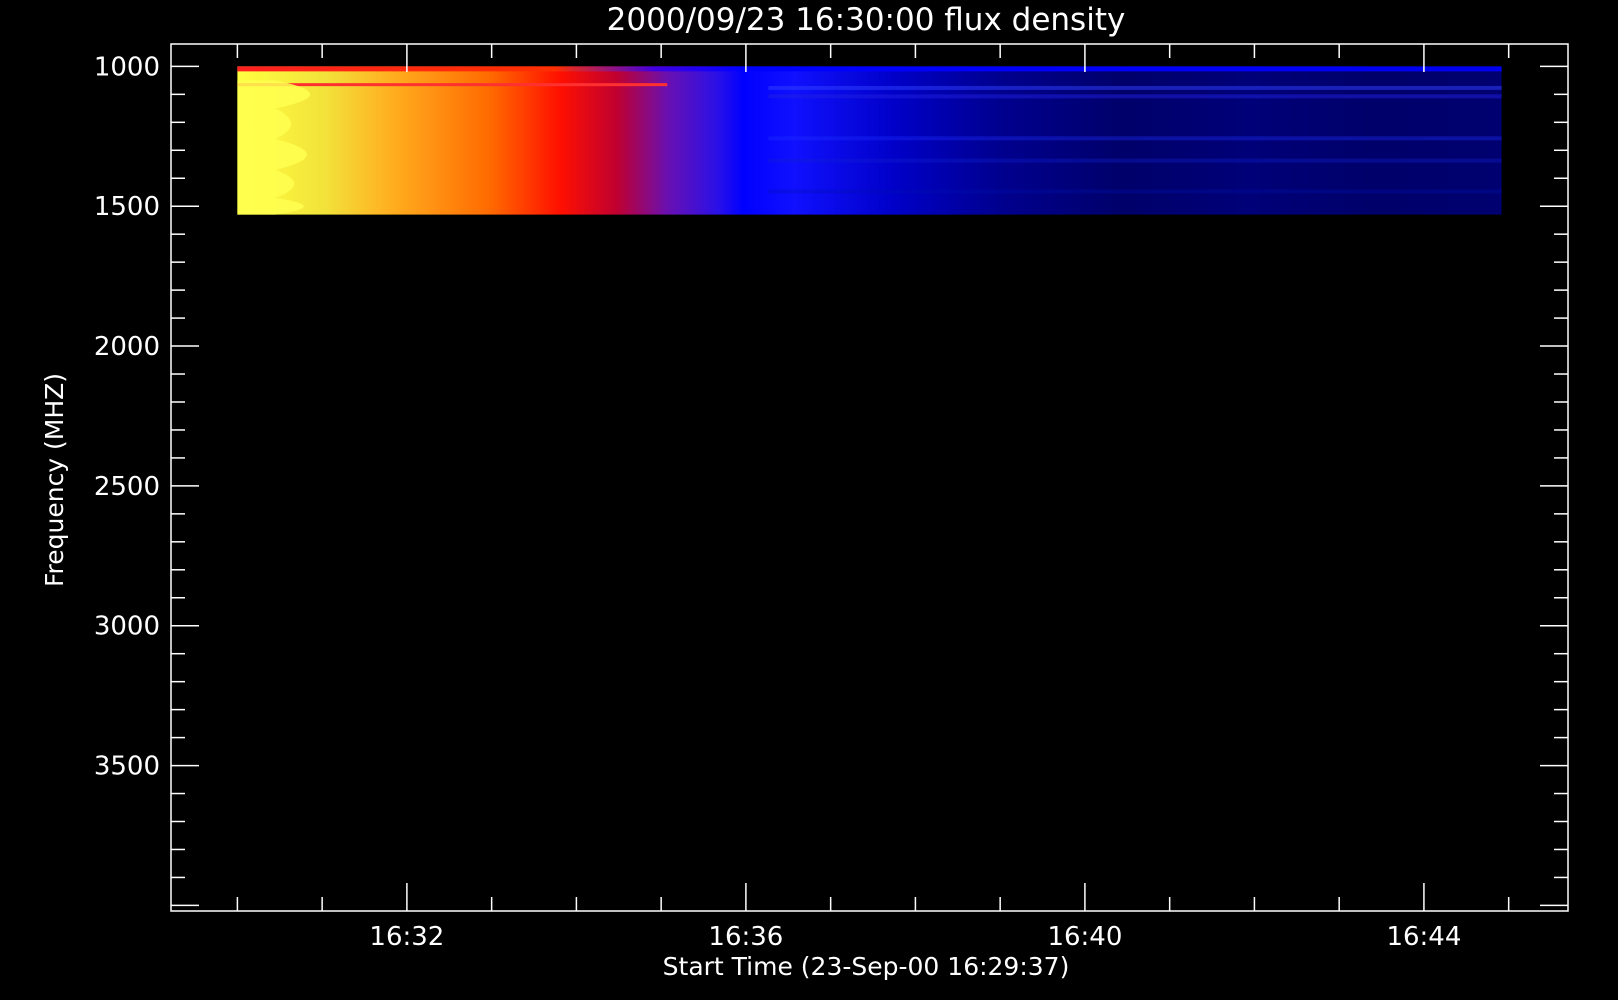 This screenshot has height=1000, width=1618. What do you see at coordinates (866, 966) in the screenshot?
I see `x-axis-label: Start Time (23-Sep-00 16:29:37)` at bounding box center [866, 966].